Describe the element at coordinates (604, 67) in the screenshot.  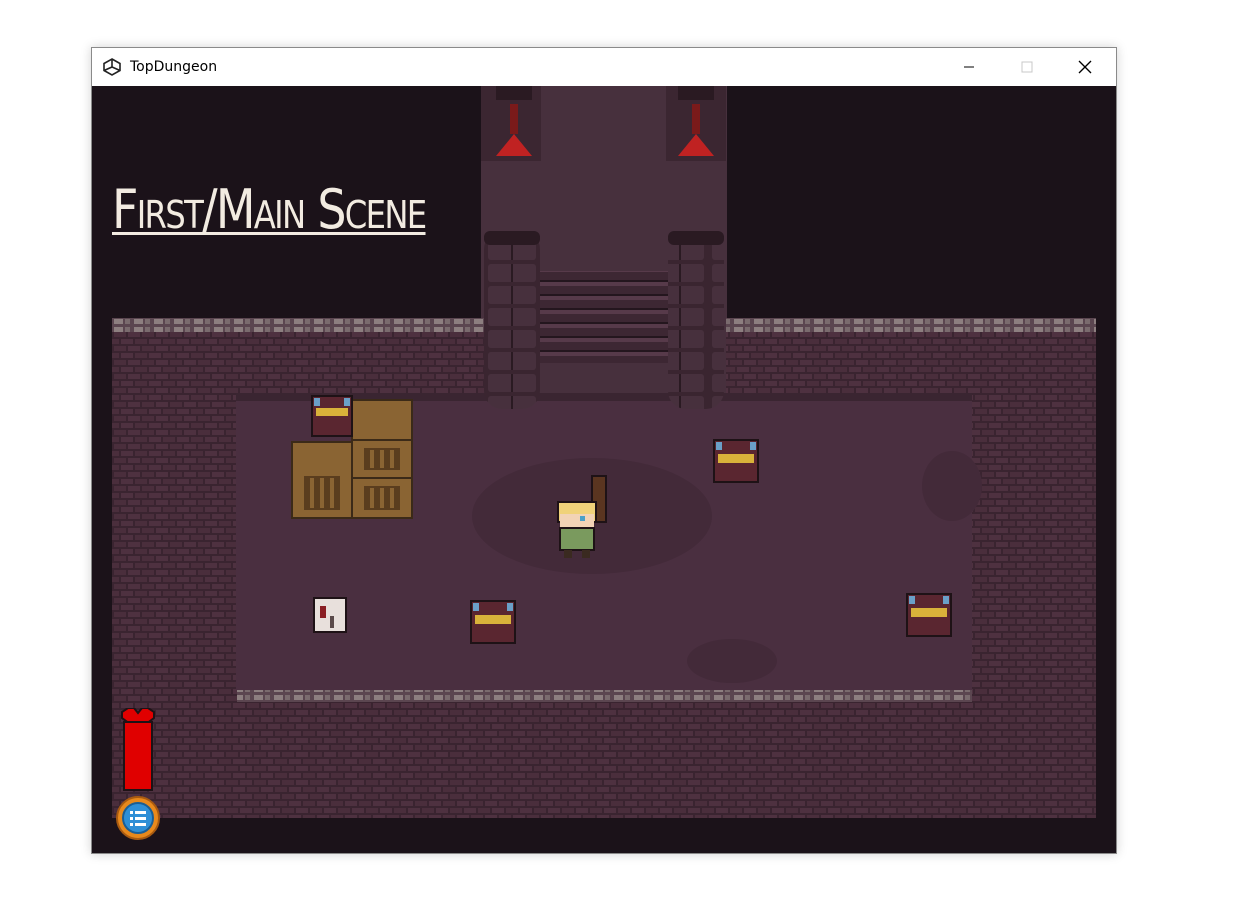
I see `title-bar: TopDungeon` at that location.